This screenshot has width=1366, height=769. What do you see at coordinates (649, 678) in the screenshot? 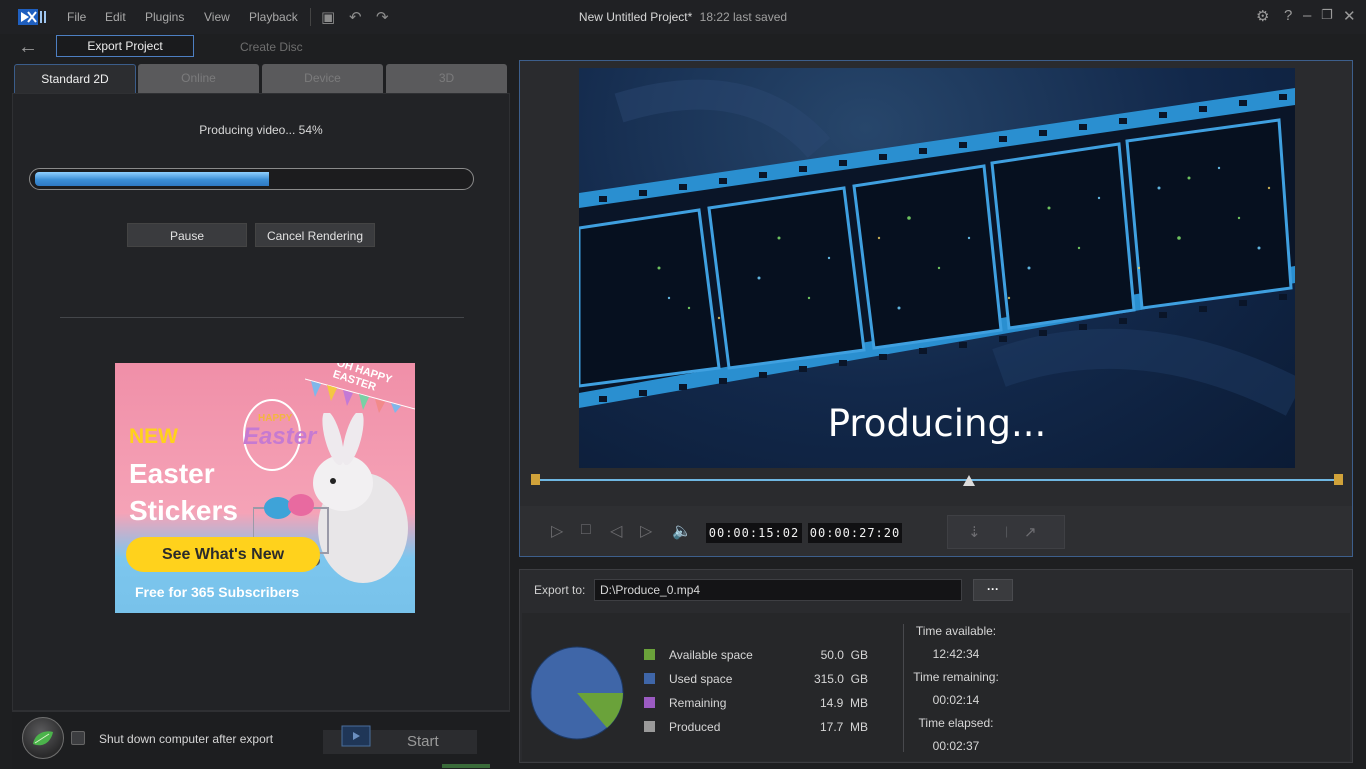
I see `legend-used-swatch` at bounding box center [649, 678].